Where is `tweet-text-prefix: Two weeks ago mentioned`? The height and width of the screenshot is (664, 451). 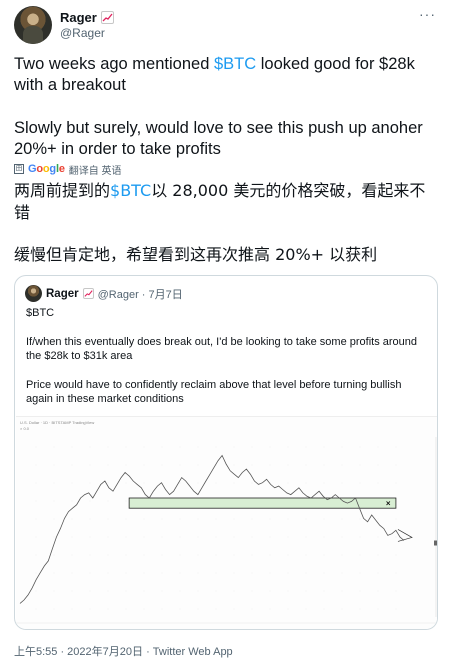
tweet-text-prefix: Two weeks ago mentioned is located at coordinates (114, 64).